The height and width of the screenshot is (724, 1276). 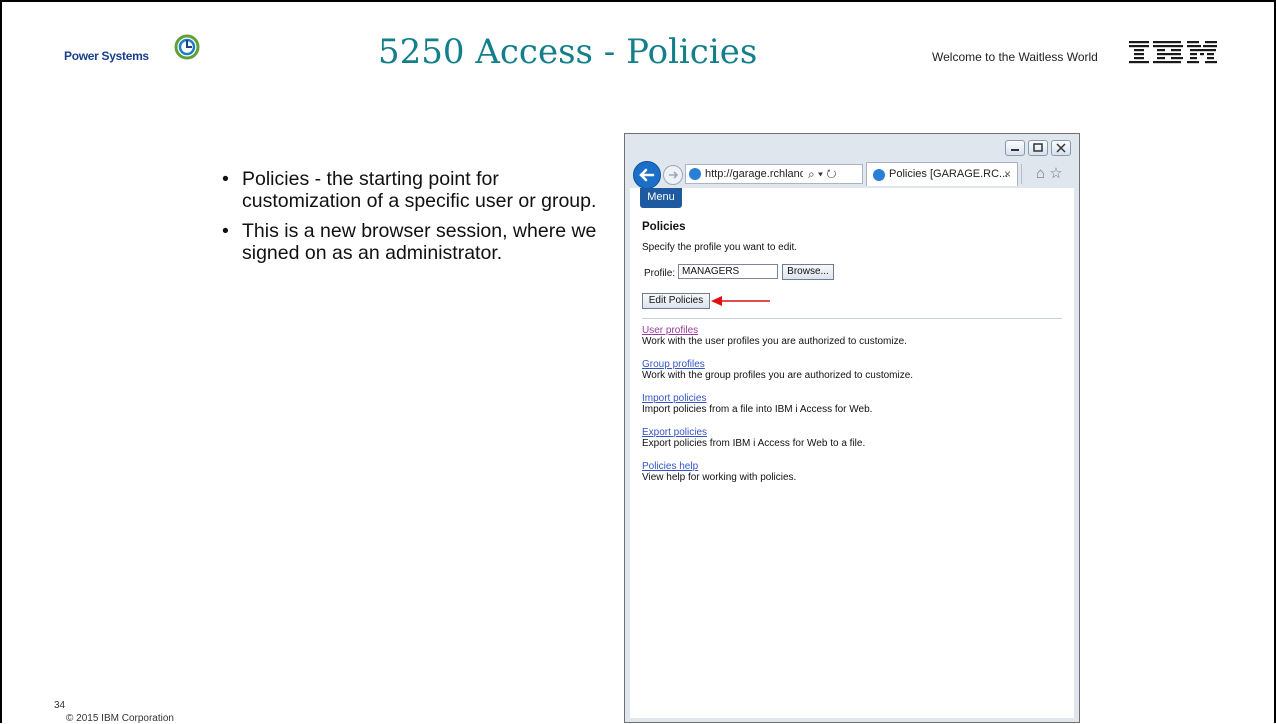 What do you see at coordinates (740, 301) in the screenshot?
I see `annotation-arrow-icon` at bounding box center [740, 301].